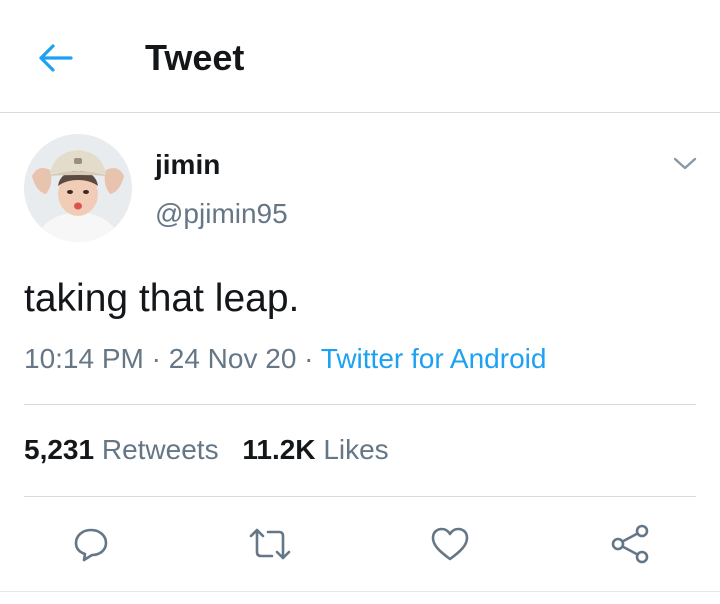  I want to click on tweet-menu-button, so click(685, 164).